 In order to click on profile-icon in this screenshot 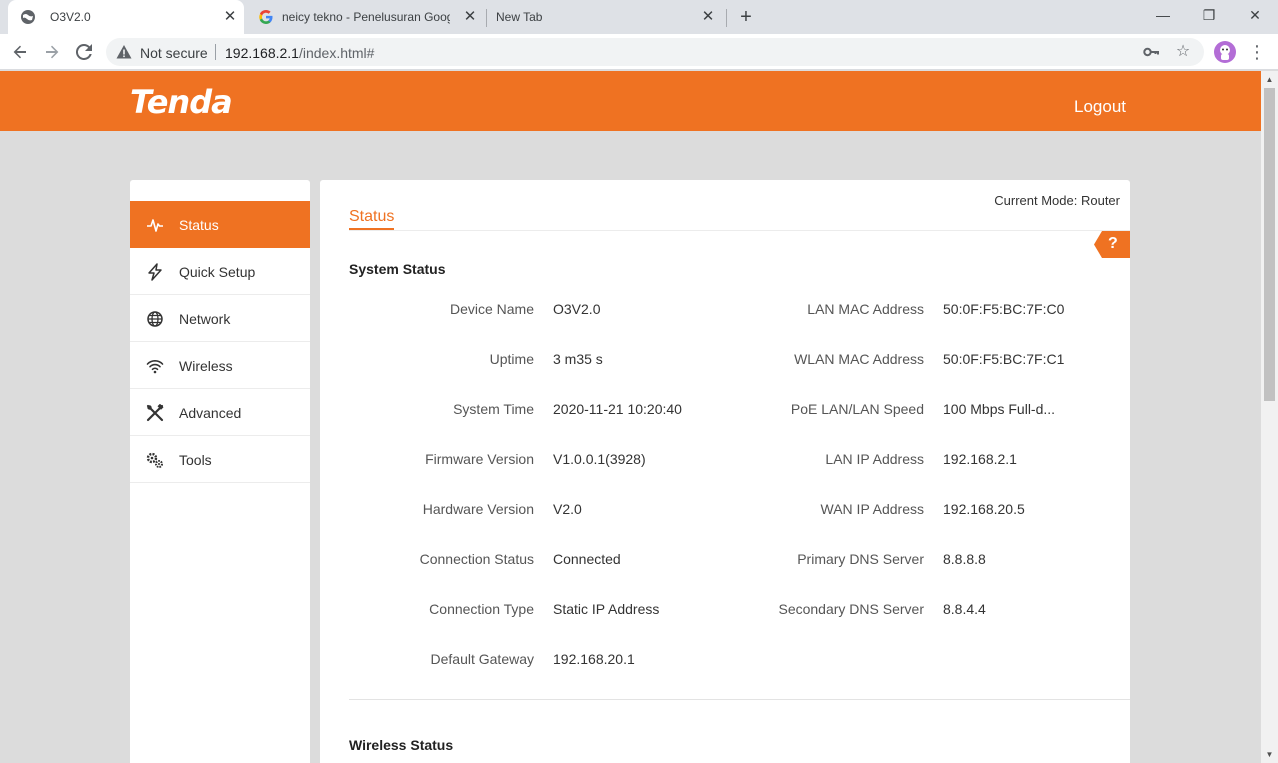, I will do `click(1225, 52)`.